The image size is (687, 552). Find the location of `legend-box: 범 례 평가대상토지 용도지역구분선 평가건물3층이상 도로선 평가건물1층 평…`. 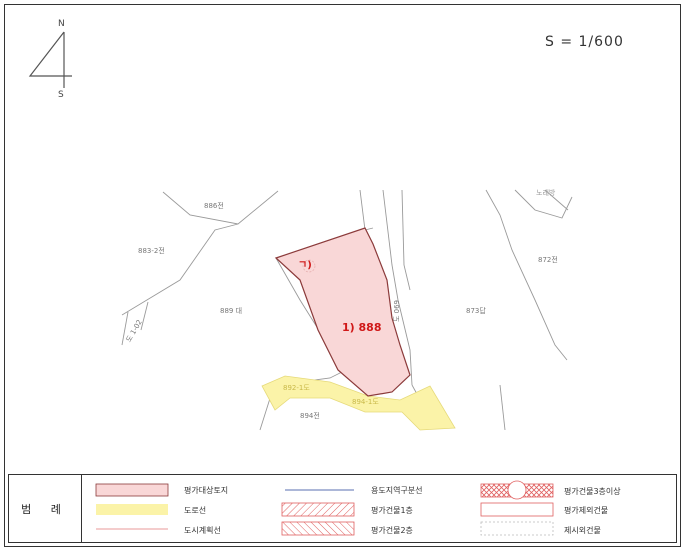

legend-box: 범 례 평가대상토지 용도지역구분선 평가건물3층이상 도로선 평가건물1층 평… is located at coordinates (342, 508).